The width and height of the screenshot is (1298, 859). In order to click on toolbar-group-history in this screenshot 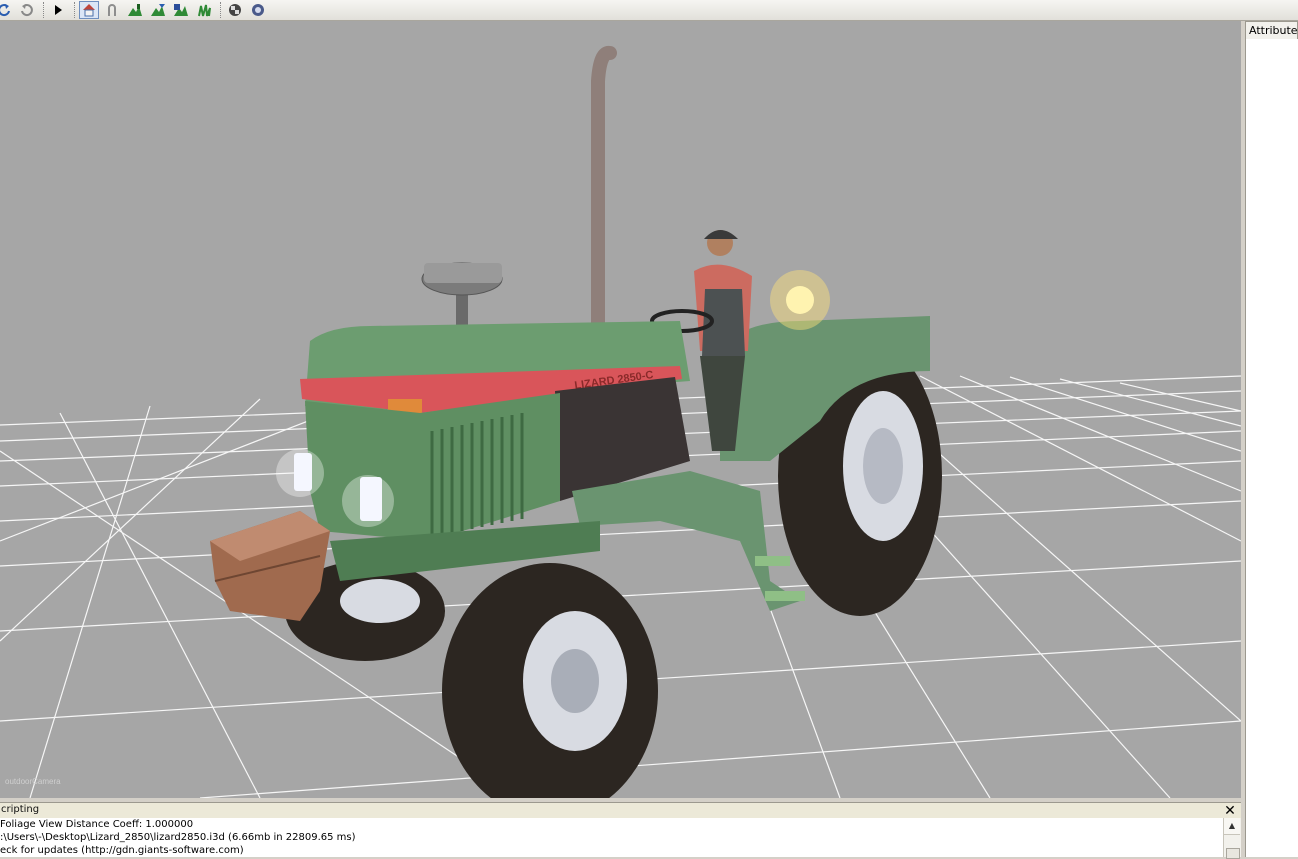, I will do `click(135, 10)`.